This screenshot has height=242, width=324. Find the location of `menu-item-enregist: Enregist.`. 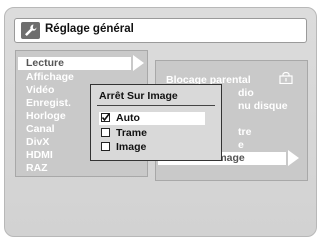

menu-item-enregist: Enregist. is located at coordinates (48, 103).